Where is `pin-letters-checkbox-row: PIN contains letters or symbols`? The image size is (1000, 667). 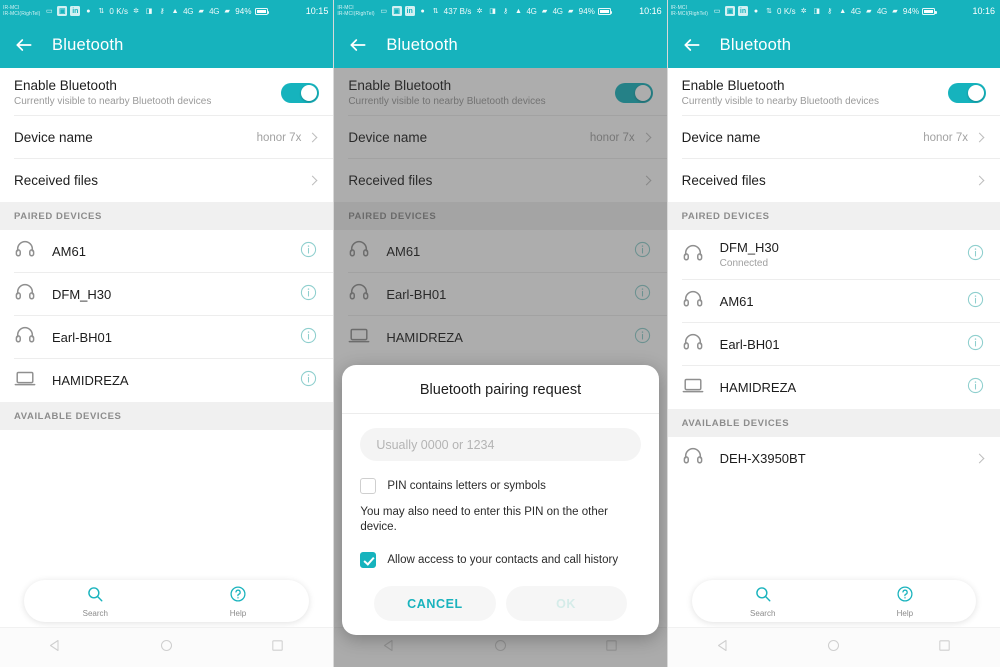
pin-letters-checkbox-row: PIN contains letters or symbols is located at coordinates (500, 486).